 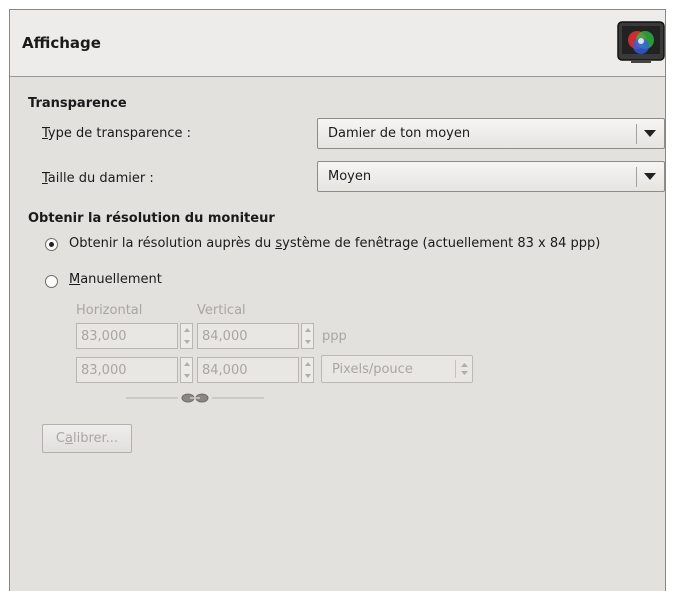 What do you see at coordinates (127, 370) in the screenshot?
I see `horizontal-pixels-input: 83,000` at bounding box center [127, 370].